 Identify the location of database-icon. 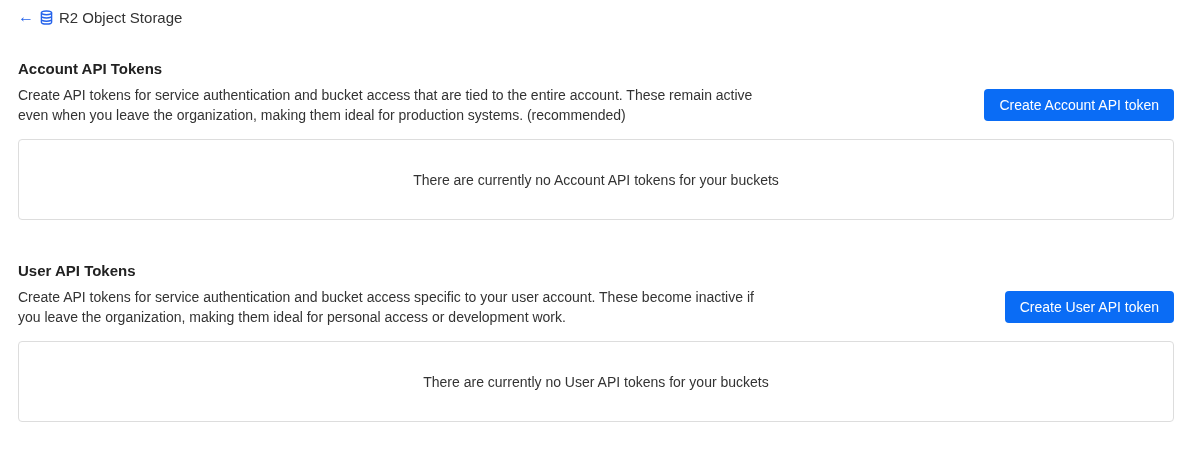
(46, 17).